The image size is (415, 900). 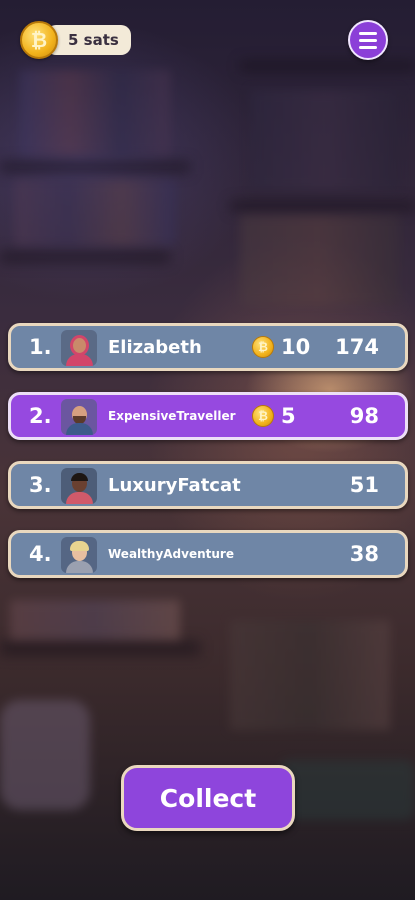 What do you see at coordinates (88, 40) in the screenshot?
I see `sats-balance-label: 5 sats` at bounding box center [88, 40].